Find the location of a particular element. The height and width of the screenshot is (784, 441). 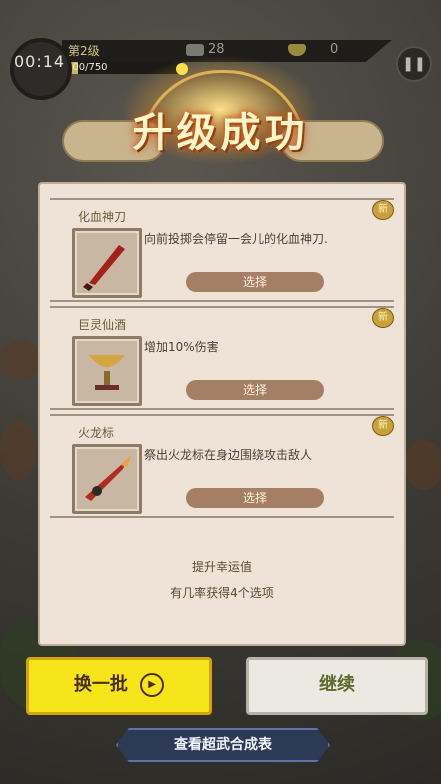

fire-dragon-dart-icon is located at coordinates (107, 479).